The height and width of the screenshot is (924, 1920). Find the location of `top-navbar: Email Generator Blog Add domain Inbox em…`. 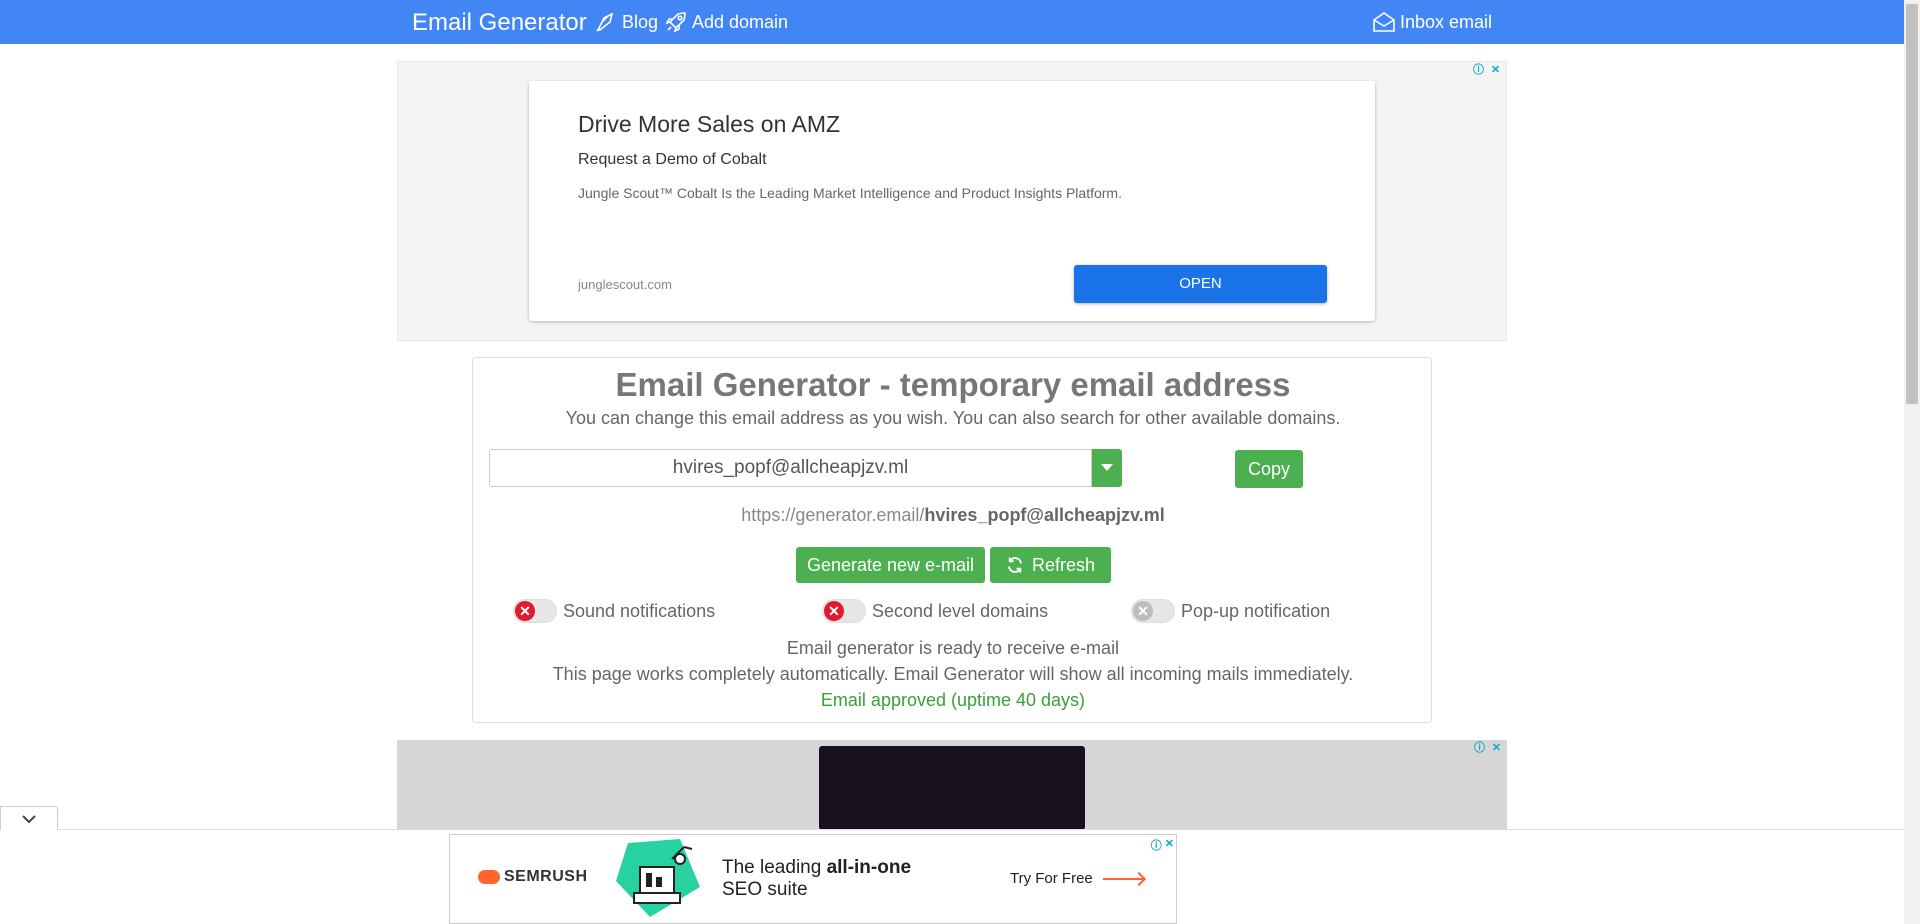

top-navbar: Email Generator Blog Add domain Inbox em… is located at coordinates (952, 22).